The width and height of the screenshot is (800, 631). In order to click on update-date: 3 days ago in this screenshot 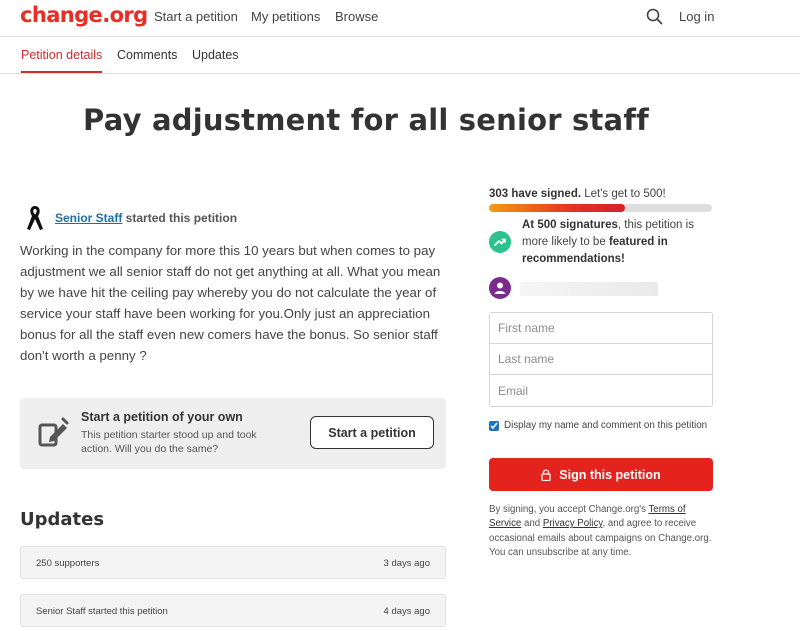, I will do `click(406, 563)`.